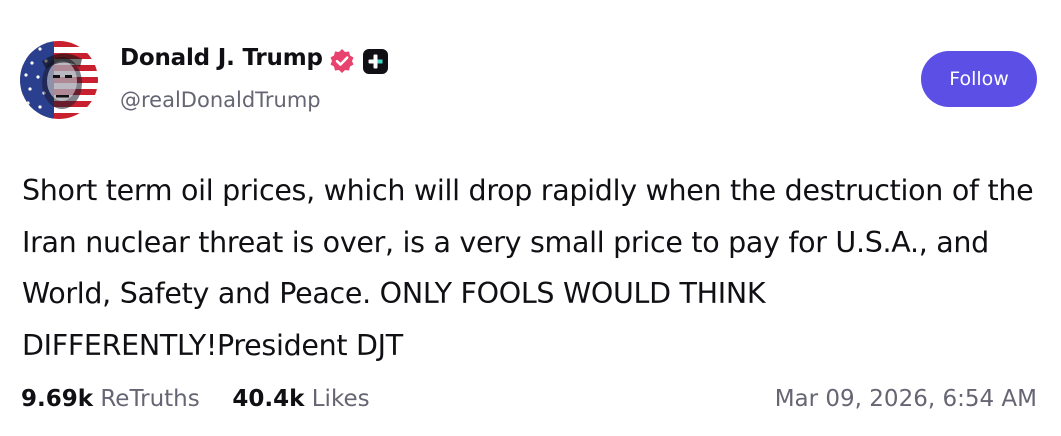 This screenshot has height=436, width=1061. Describe the element at coordinates (340, 399) in the screenshot. I see `likes-label: Likes` at that location.